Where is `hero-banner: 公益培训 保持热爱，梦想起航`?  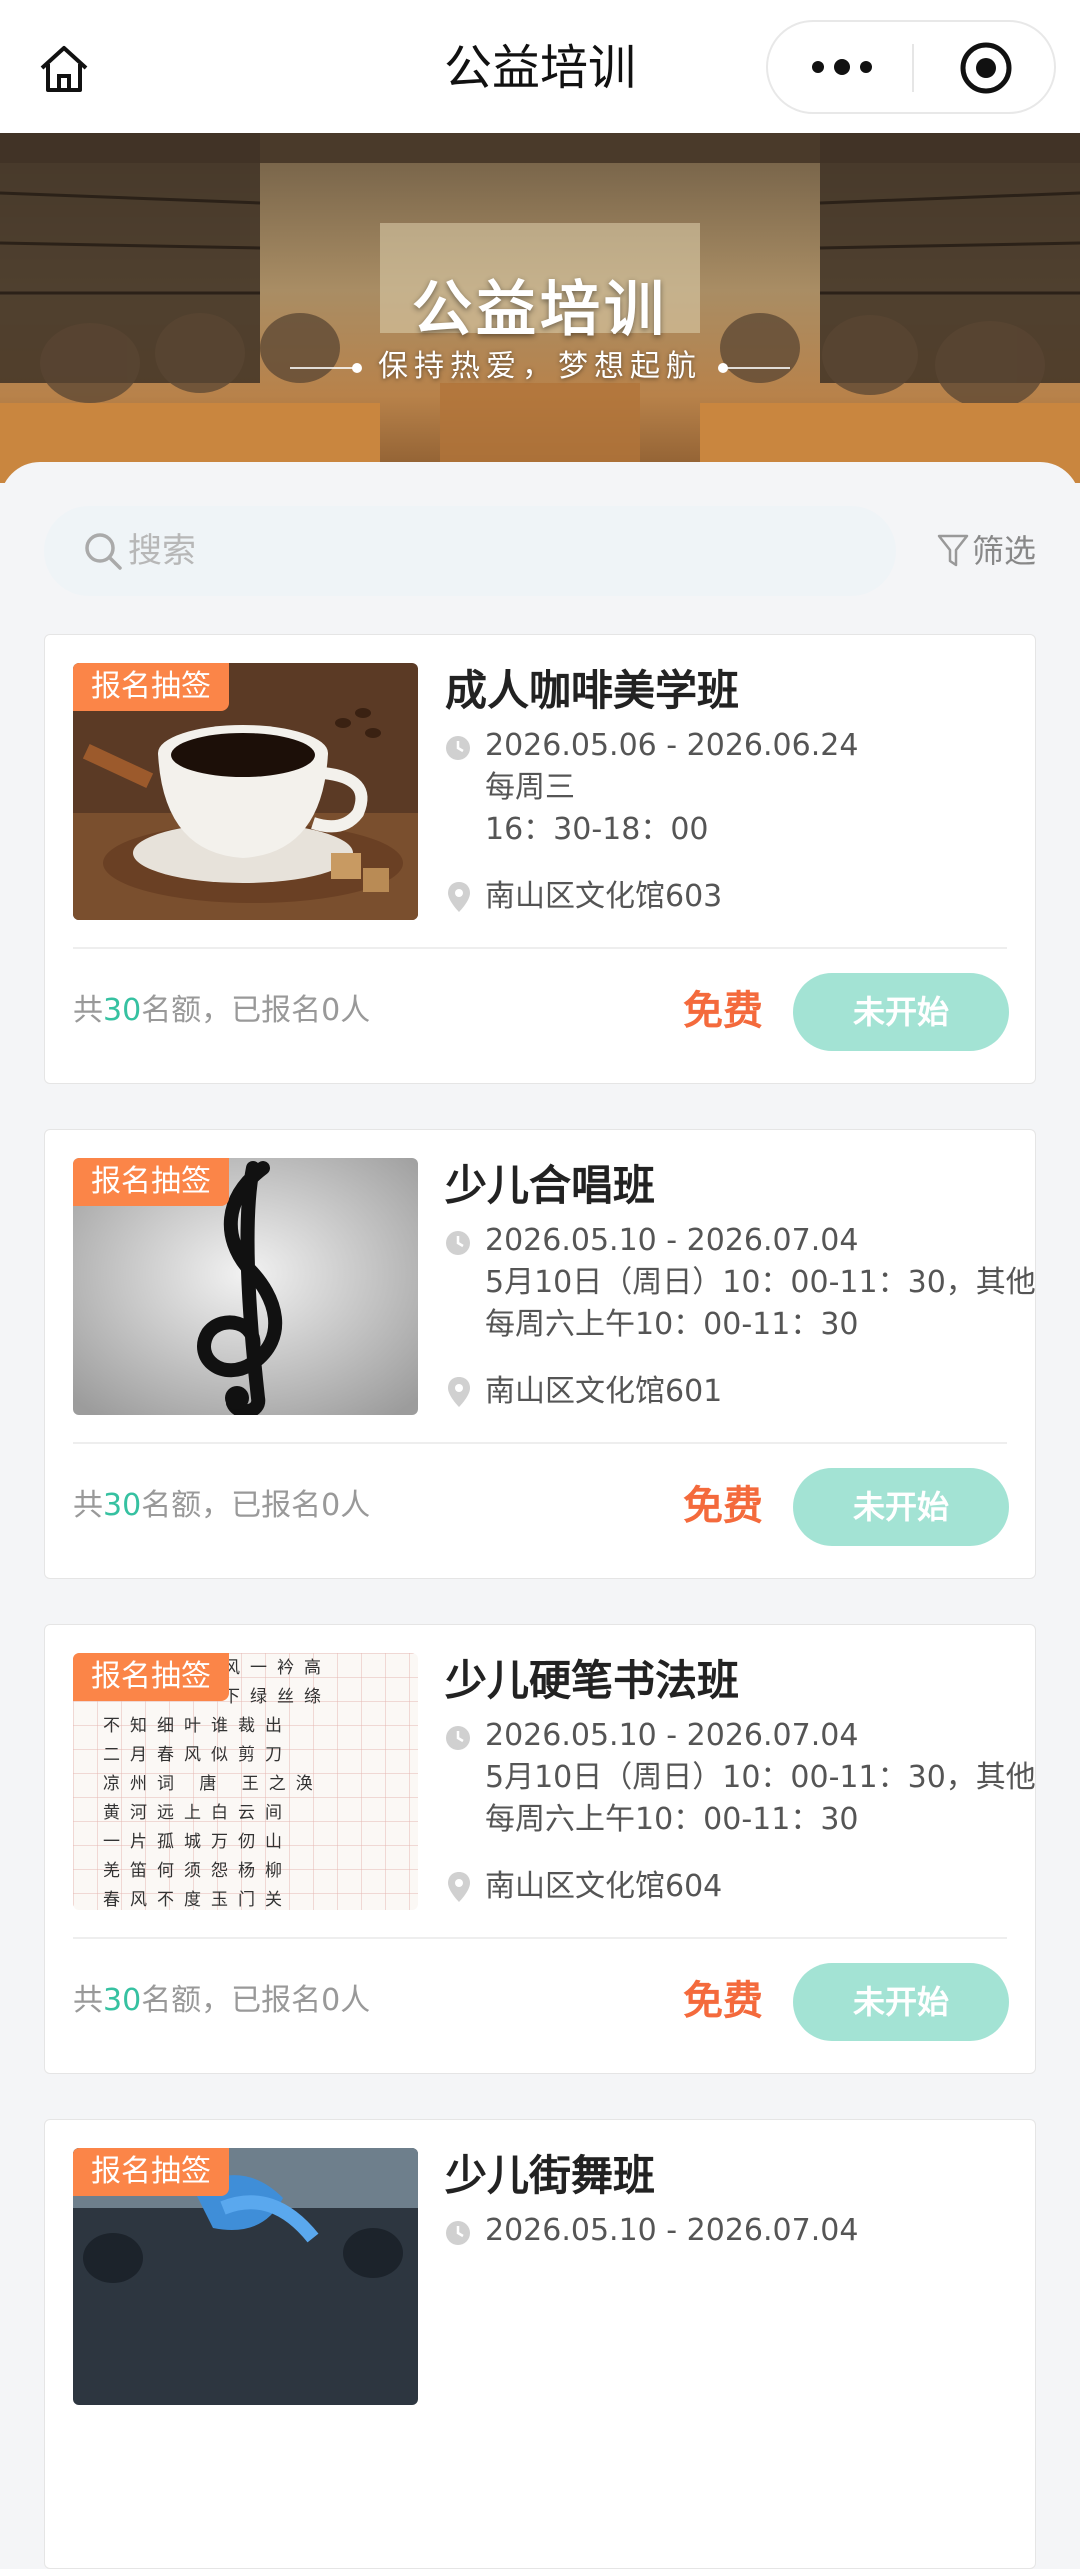
hero-banner: 公益培训 保持热爱，梦想起航 is located at coordinates (540, 308).